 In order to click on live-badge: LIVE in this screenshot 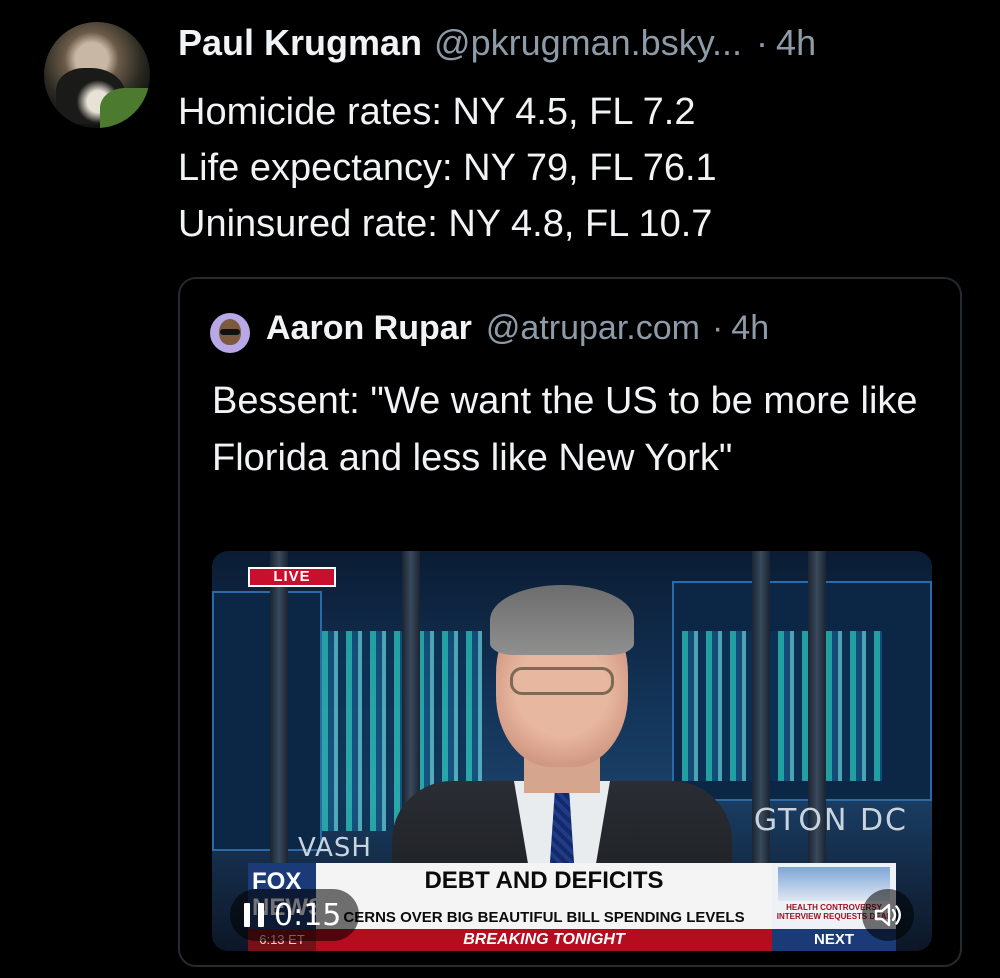, I will do `click(292, 577)`.